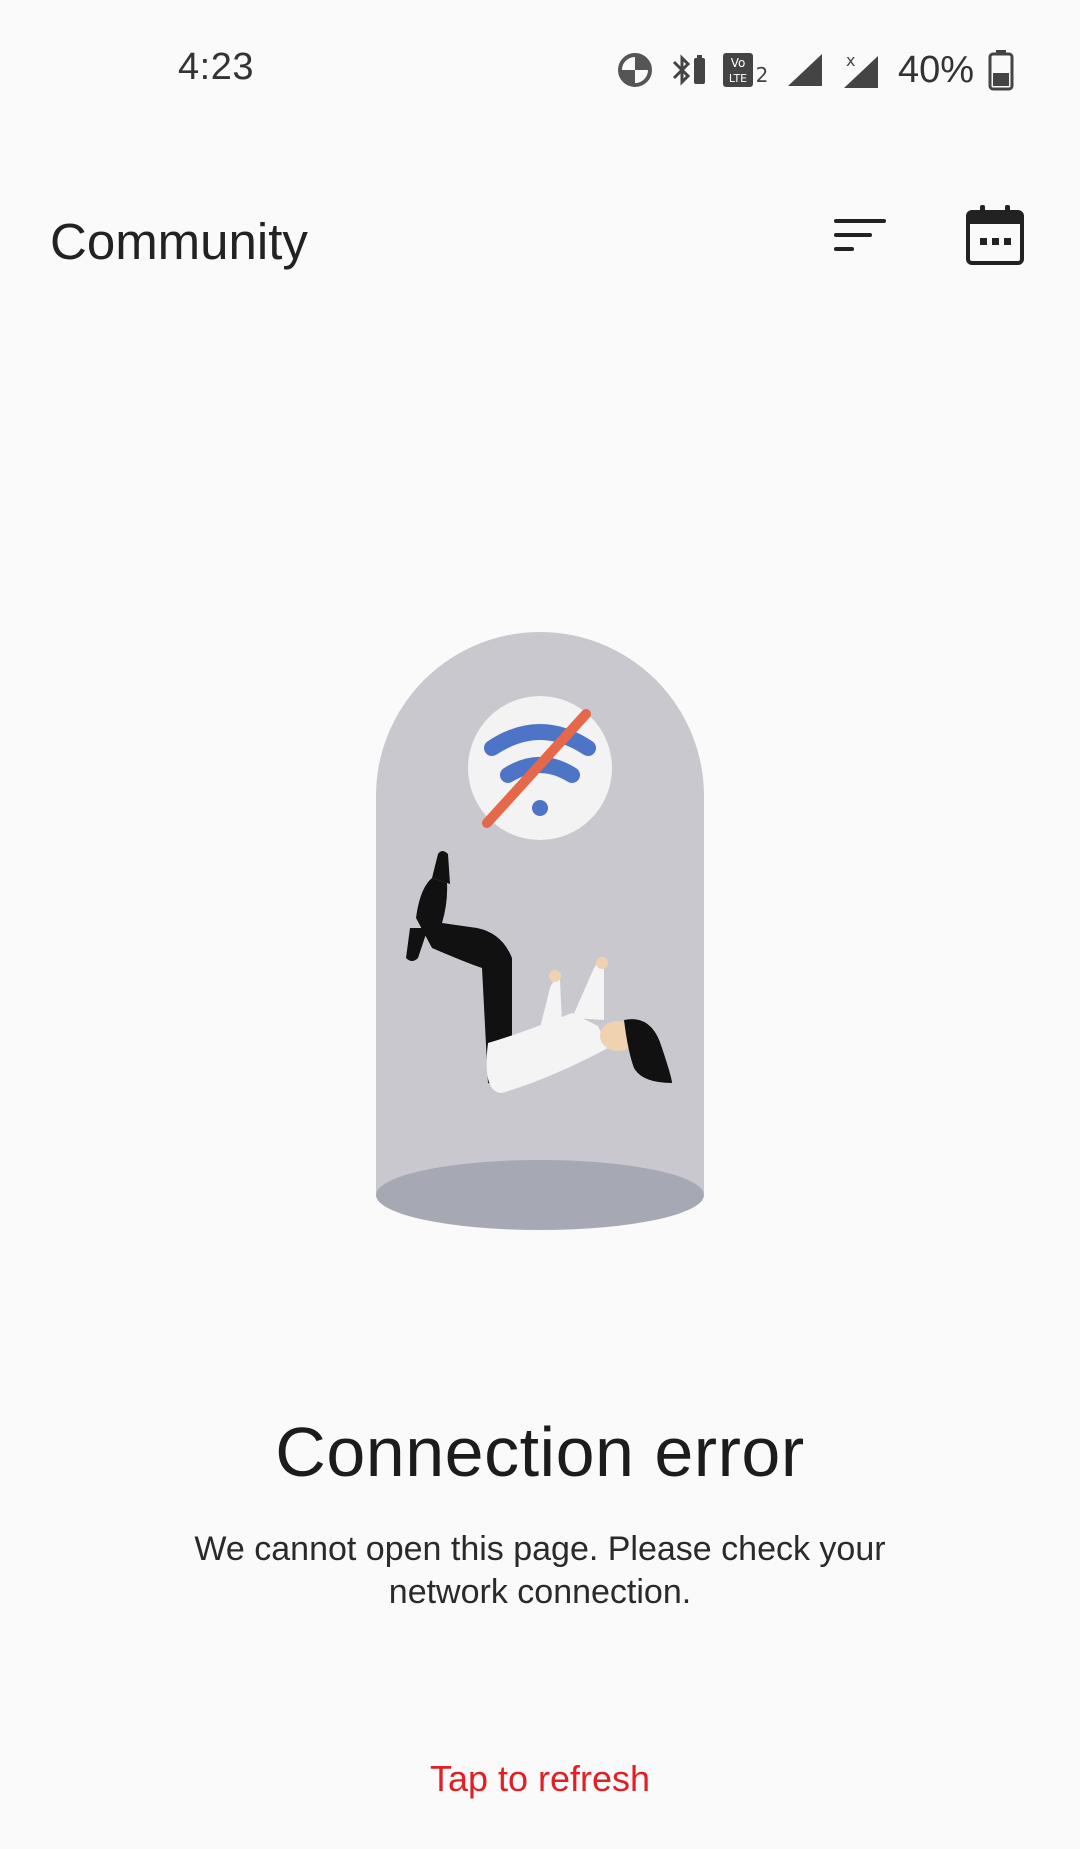 This screenshot has height=1849, width=1080. What do you see at coordinates (540, 240) in the screenshot?
I see `app-header: Community` at bounding box center [540, 240].